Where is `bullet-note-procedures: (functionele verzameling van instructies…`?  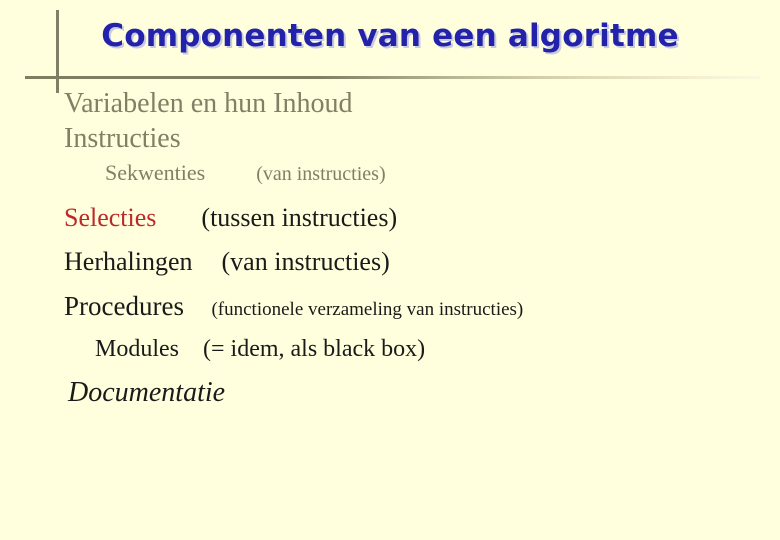
bullet-note-procedures: (functionele verzameling van instructies… is located at coordinates (367, 309).